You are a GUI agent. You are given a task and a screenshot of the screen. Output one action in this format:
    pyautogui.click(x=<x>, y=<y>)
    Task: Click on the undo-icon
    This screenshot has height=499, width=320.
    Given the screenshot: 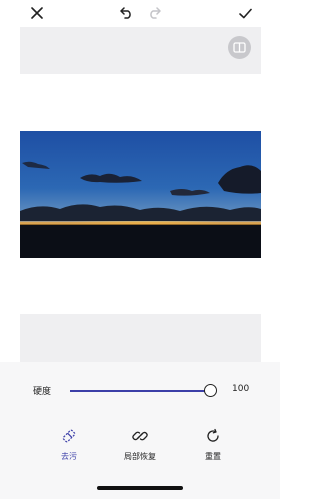 What is the action you would take?
    pyautogui.click(x=125, y=13)
    